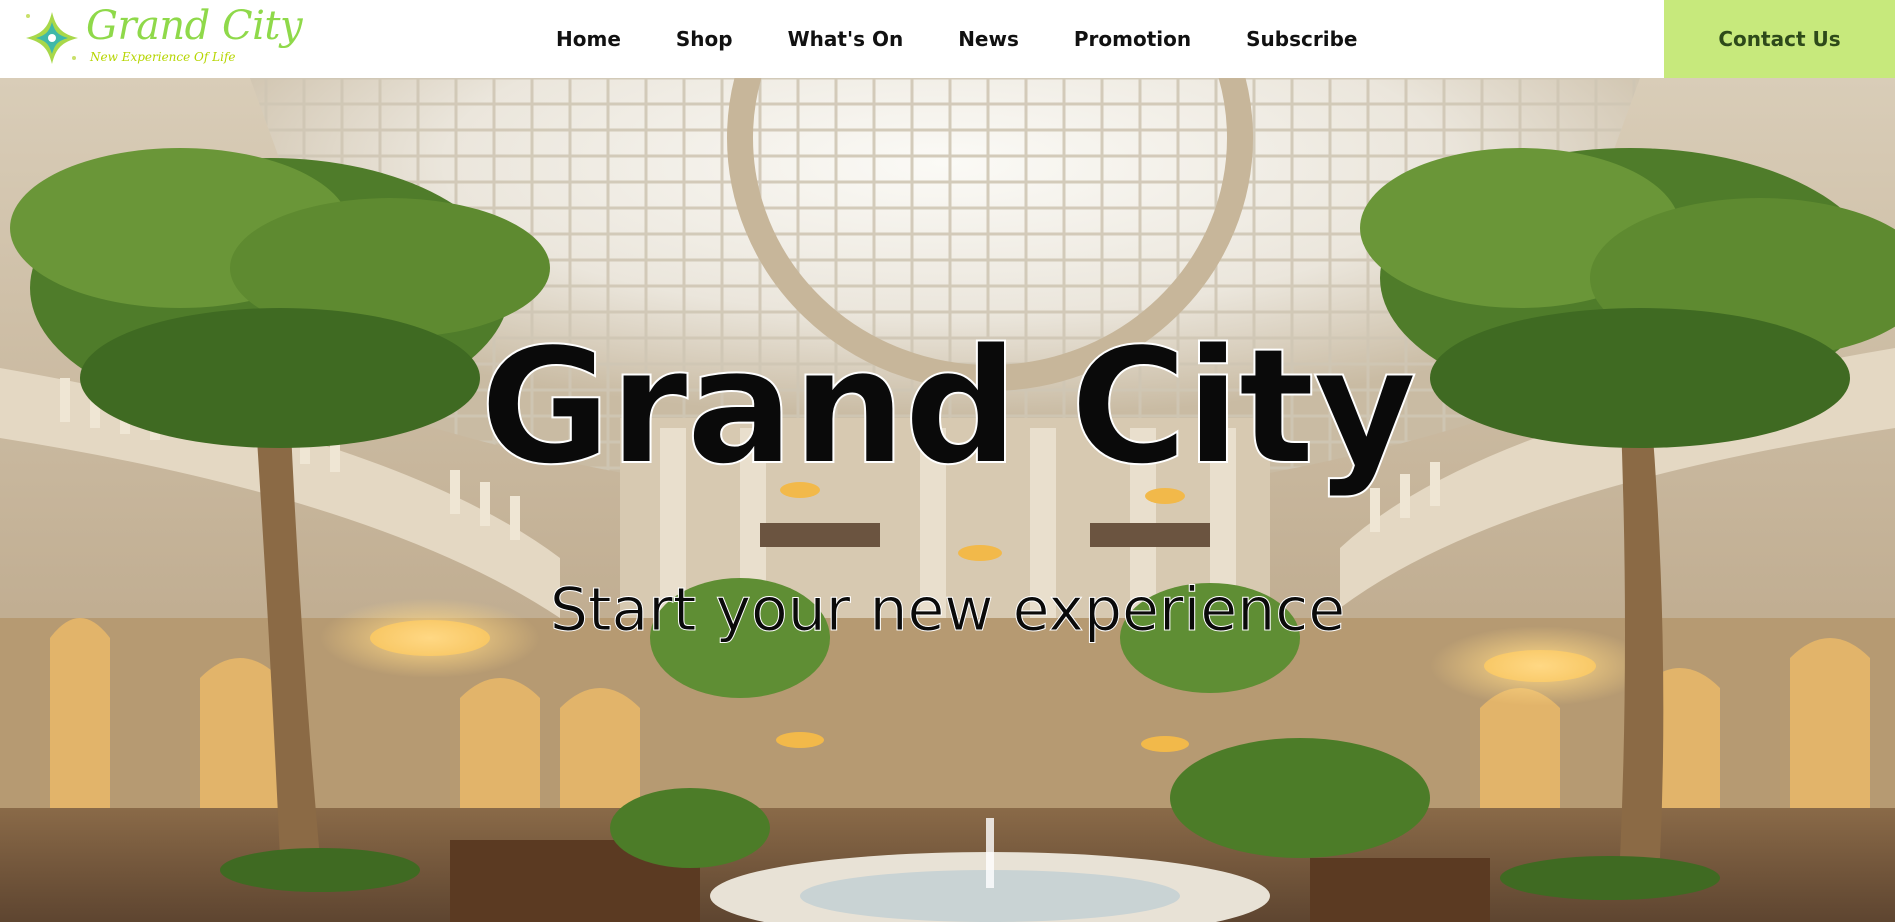  I want to click on hero-title: Grand City, so click(948, 406).